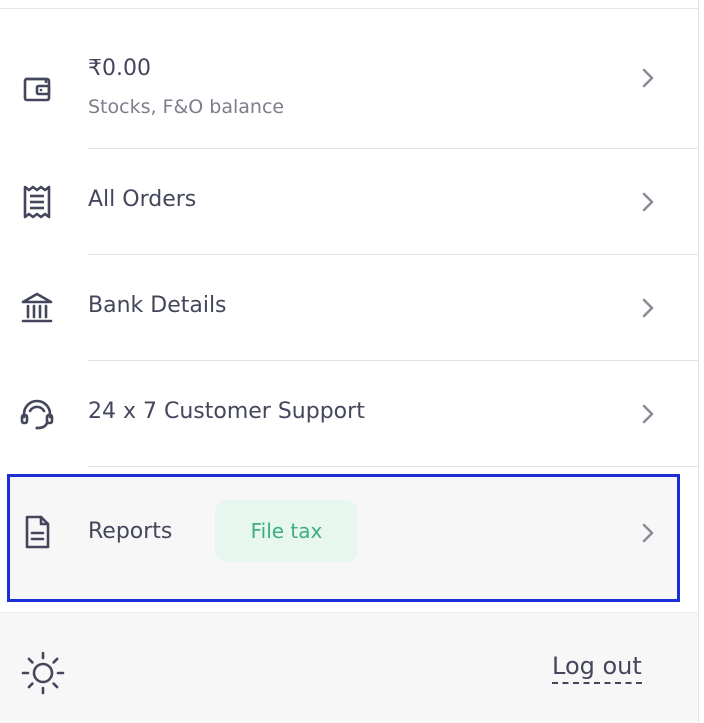 The width and height of the screenshot is (704, 723). I want to click on file-tax-badge: File tax, so click(286, 531).